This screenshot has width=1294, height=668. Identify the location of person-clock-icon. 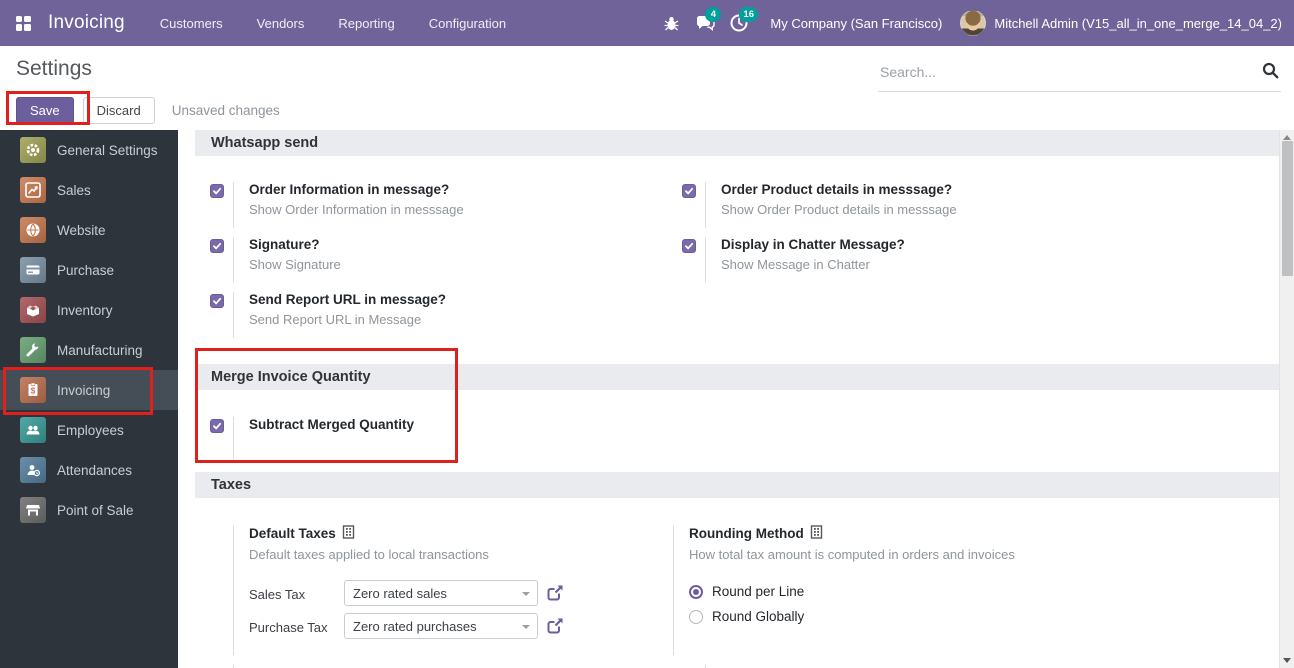
(33, 470).